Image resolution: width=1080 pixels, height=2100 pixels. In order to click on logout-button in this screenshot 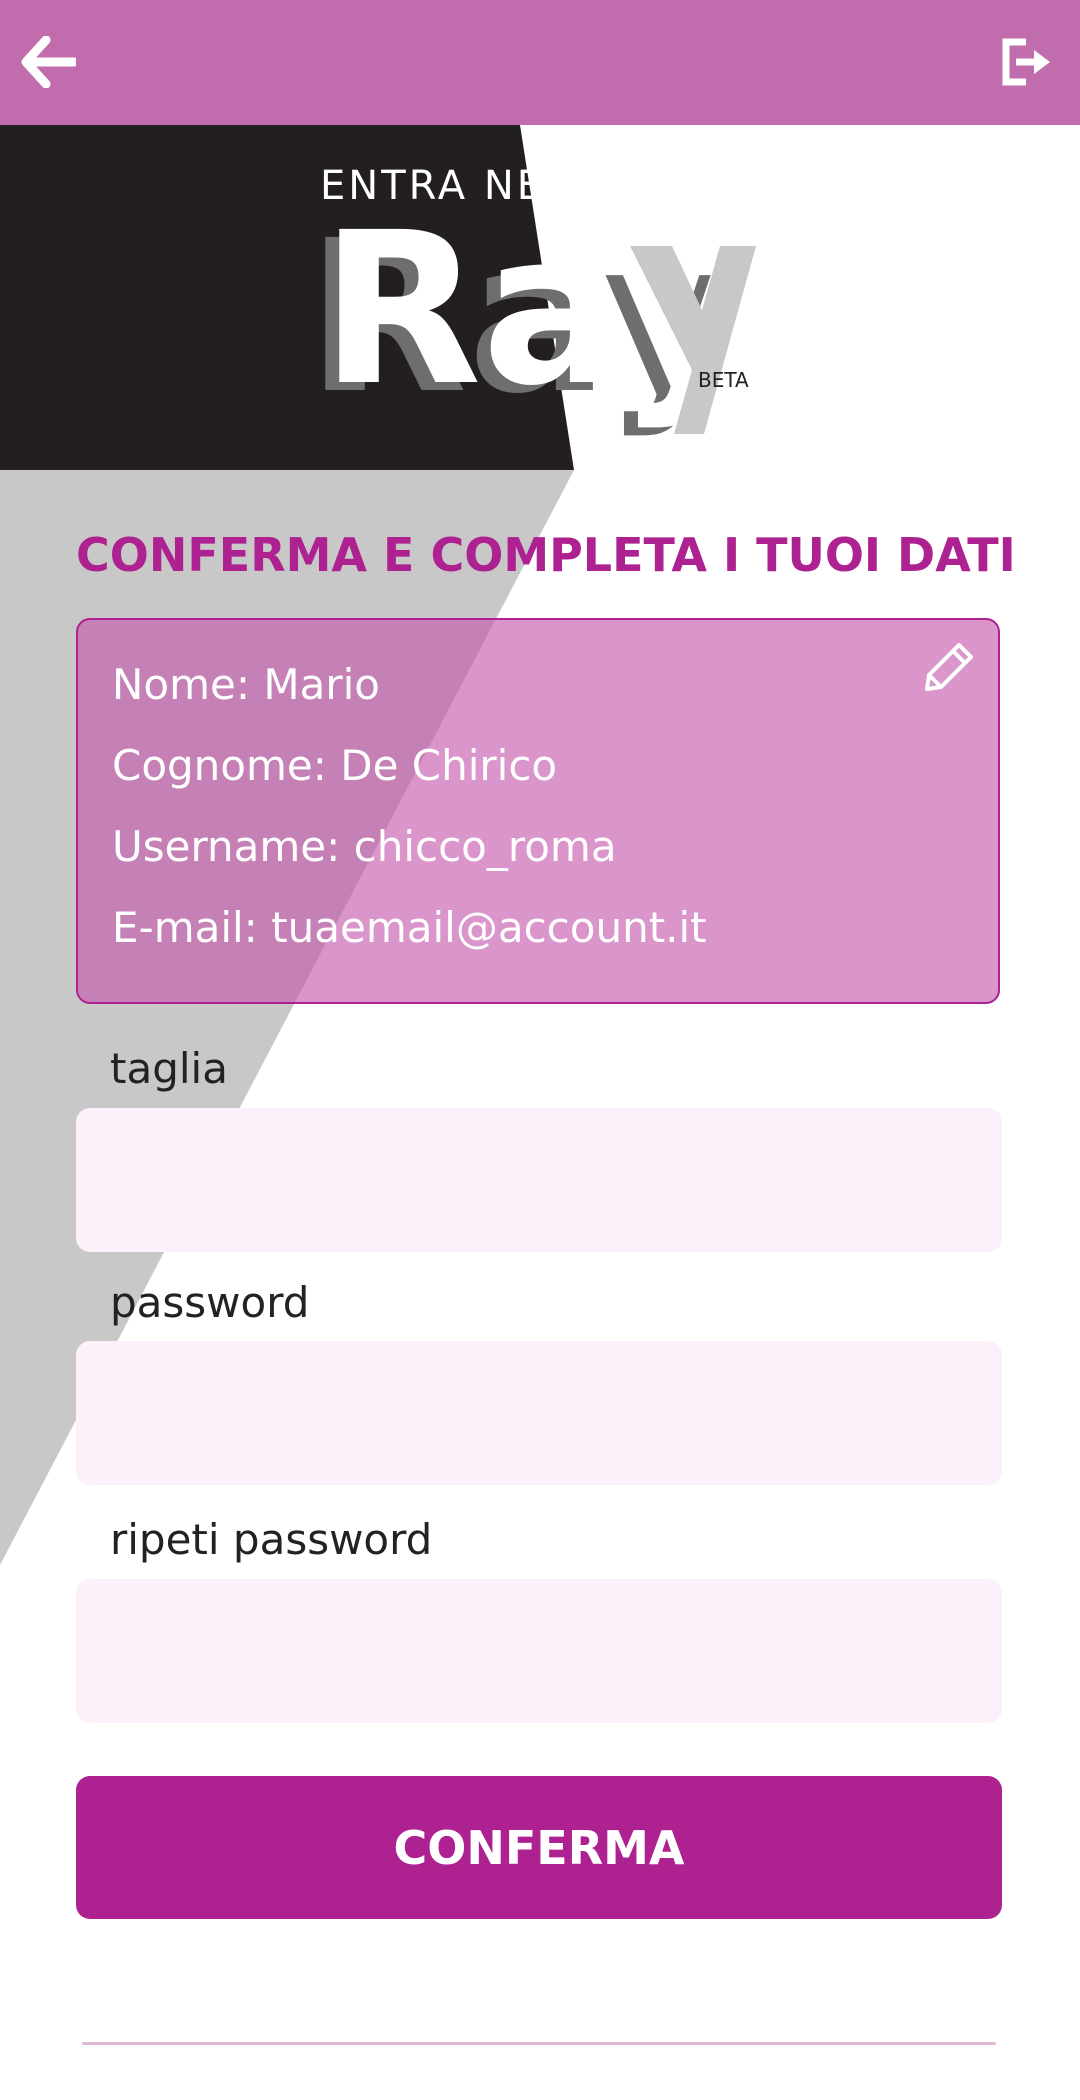, I will do `click(1026, 62)`.